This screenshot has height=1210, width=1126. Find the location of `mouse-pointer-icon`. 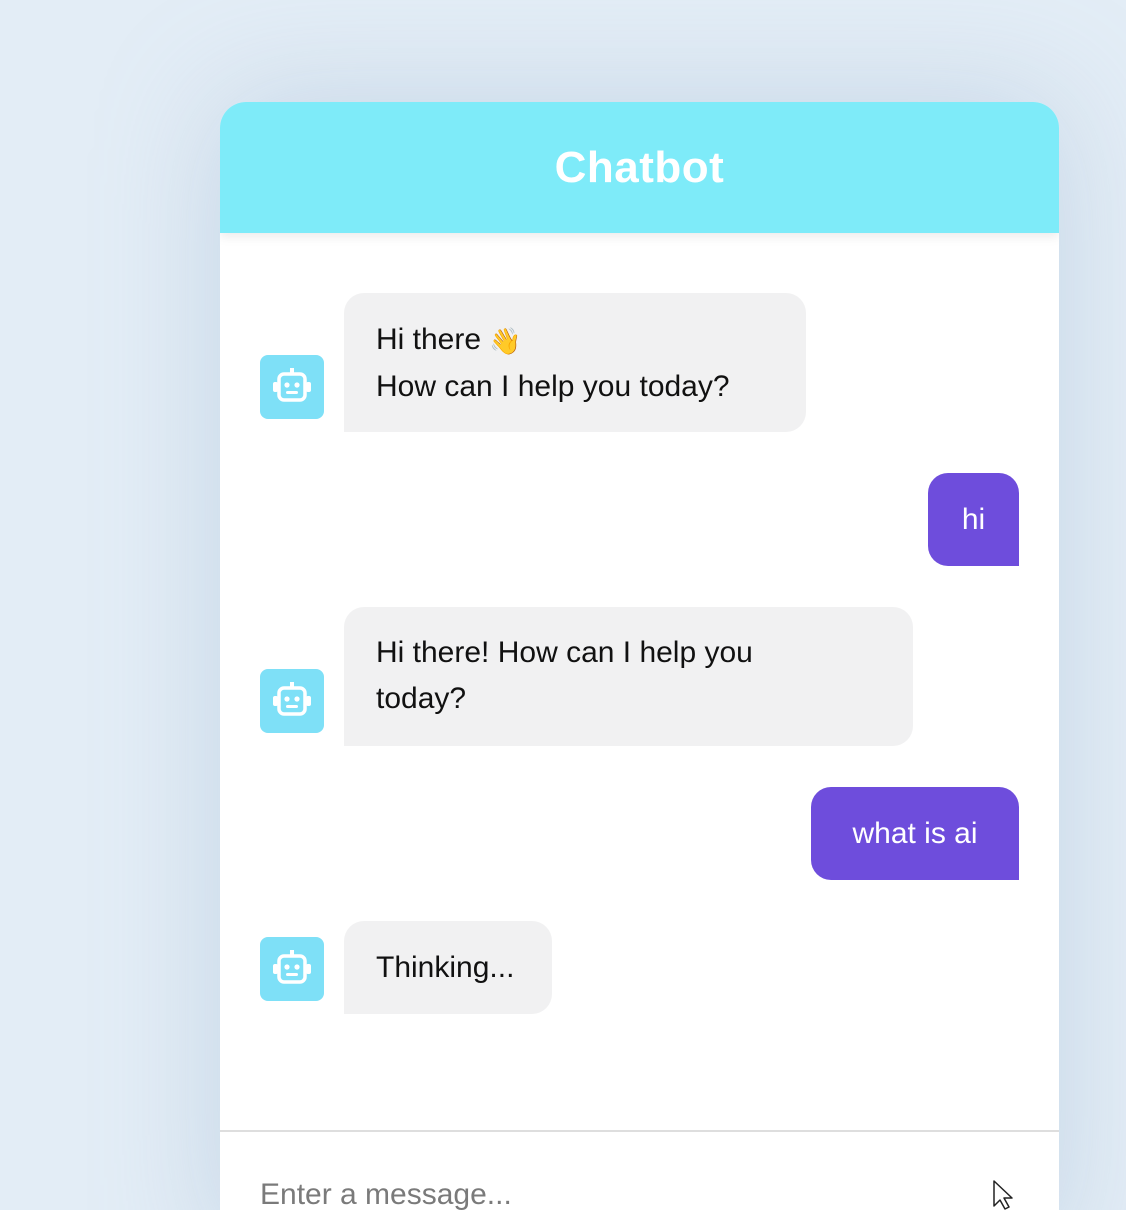

mouse-pointer-icon is located at coordinates (1006, 1195).